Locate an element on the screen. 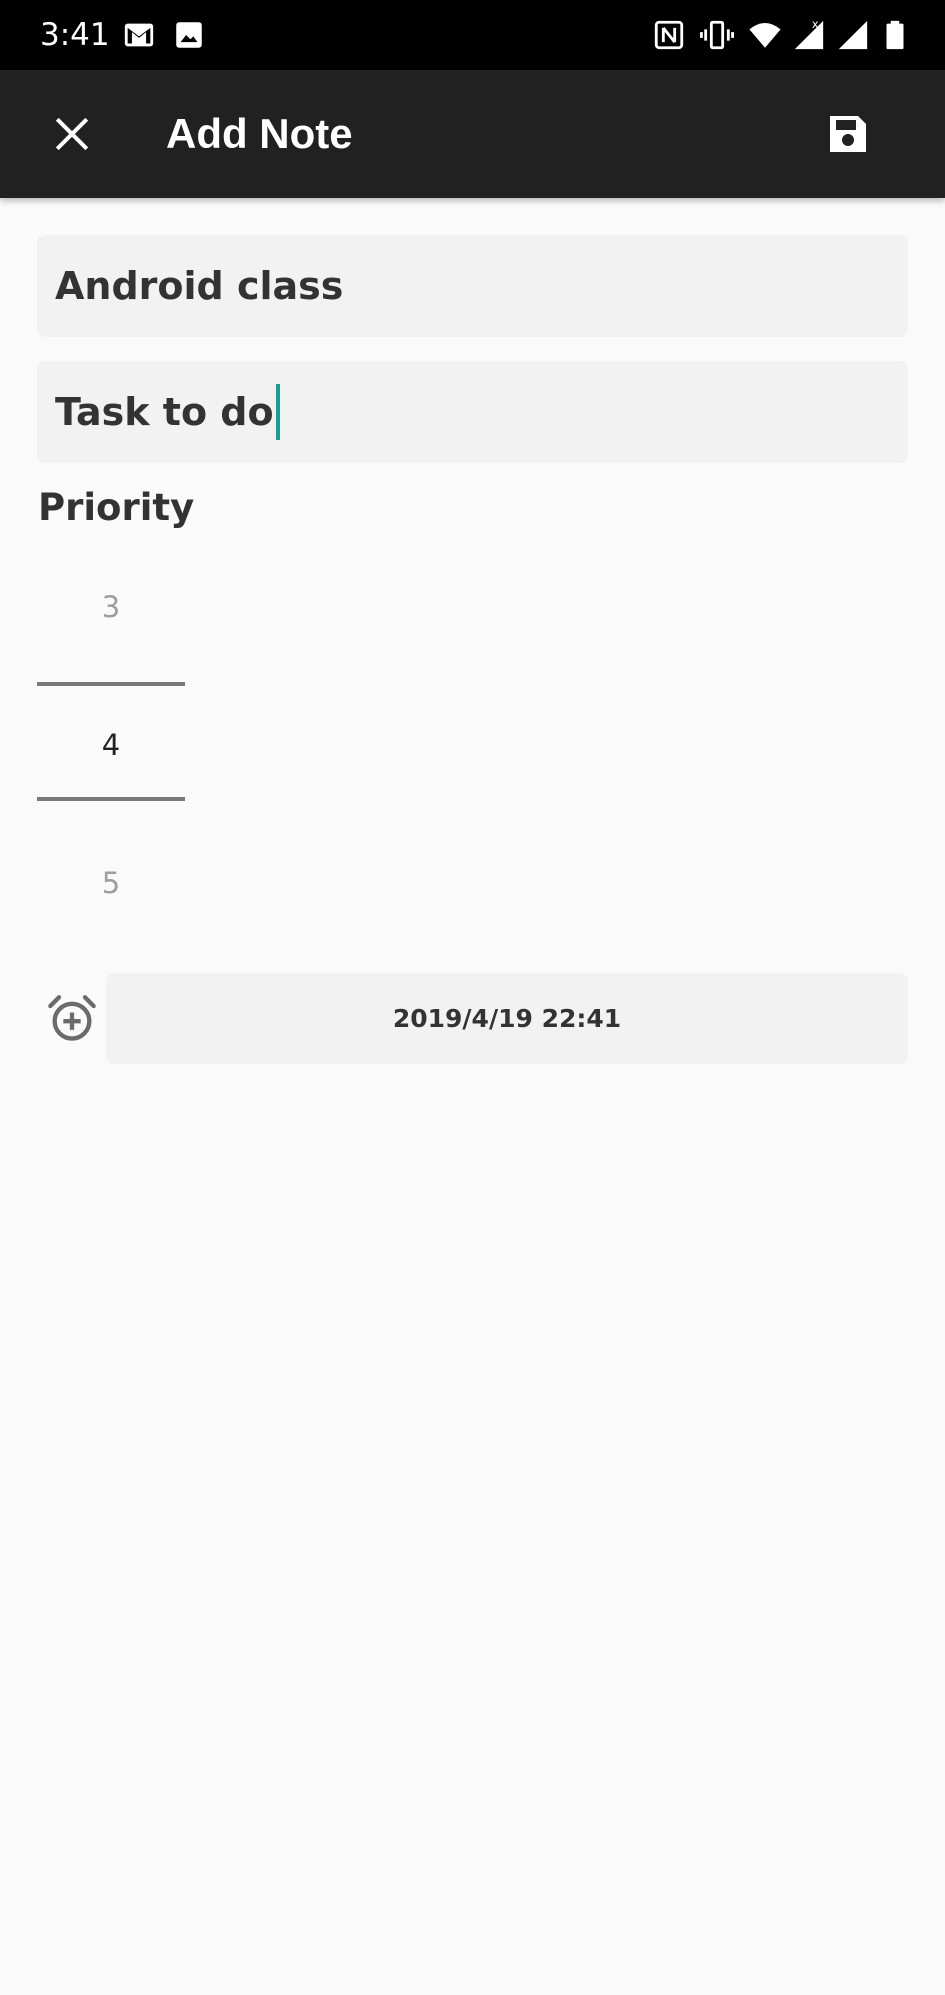 This screenshot has width=945, height=1995. page-title: Add Note is located at coordinates (259, 133).